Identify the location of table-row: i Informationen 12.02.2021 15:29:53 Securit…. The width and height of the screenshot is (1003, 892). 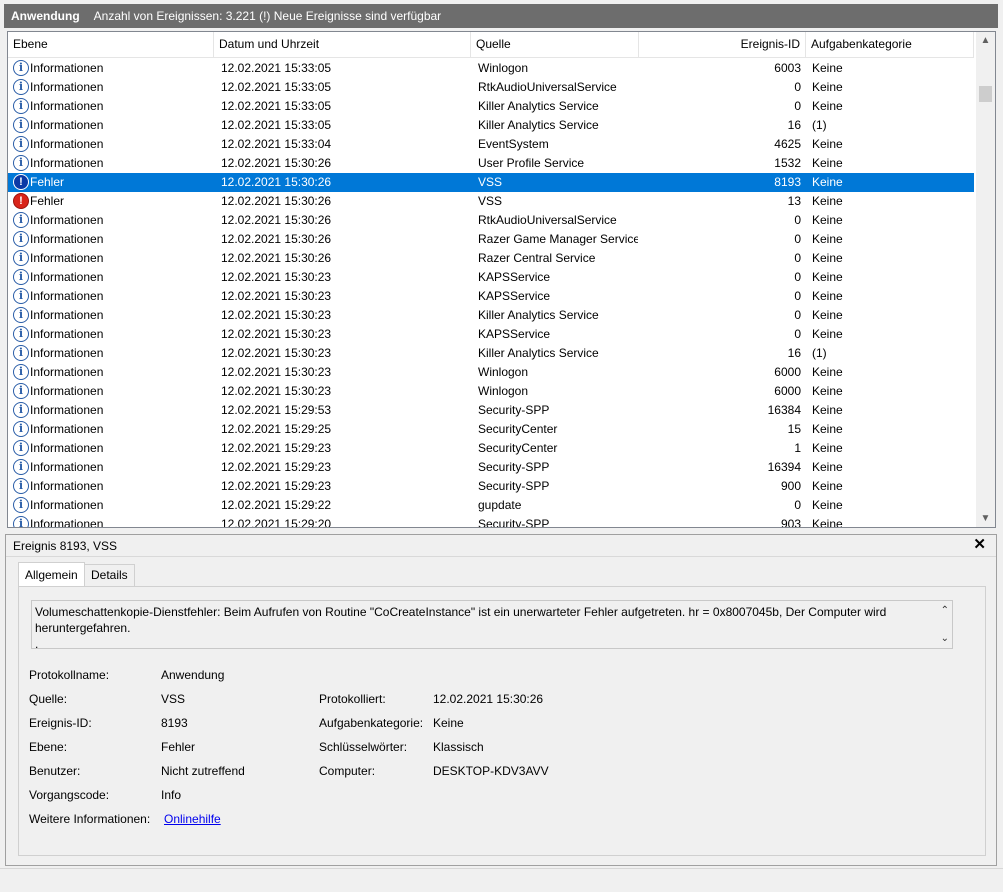
(491, 410).